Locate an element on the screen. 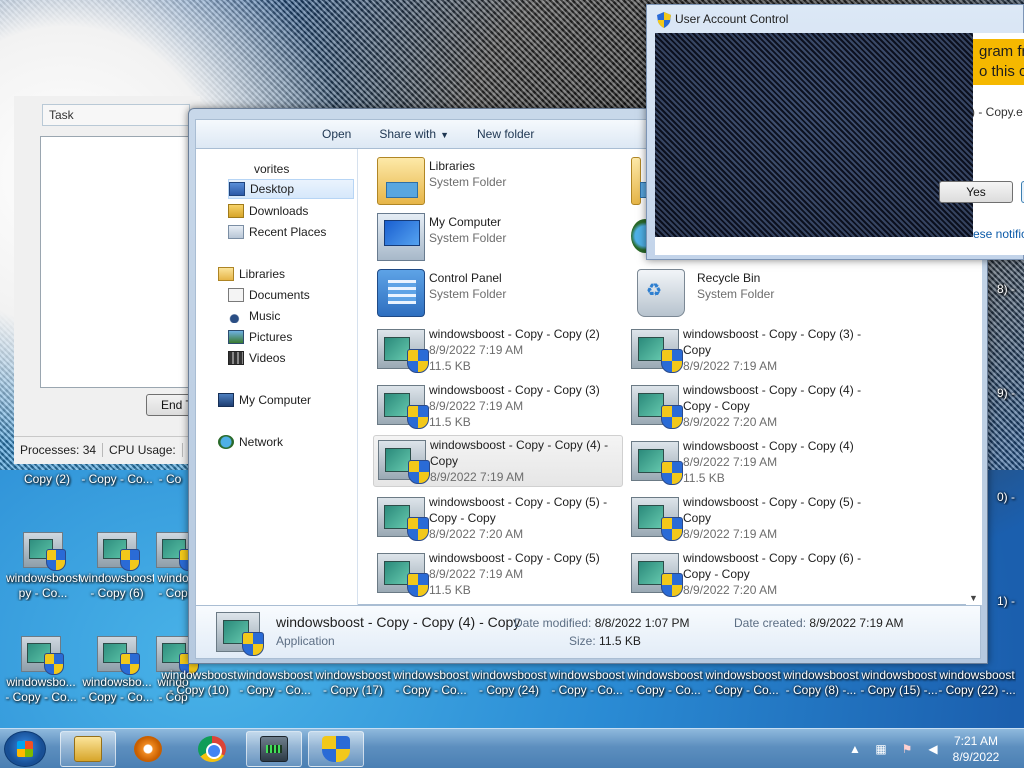 This screenshot has width=1024, height=768. item-line2: 8/9/2022 7:19 AM is located at coordinates (476, 406).